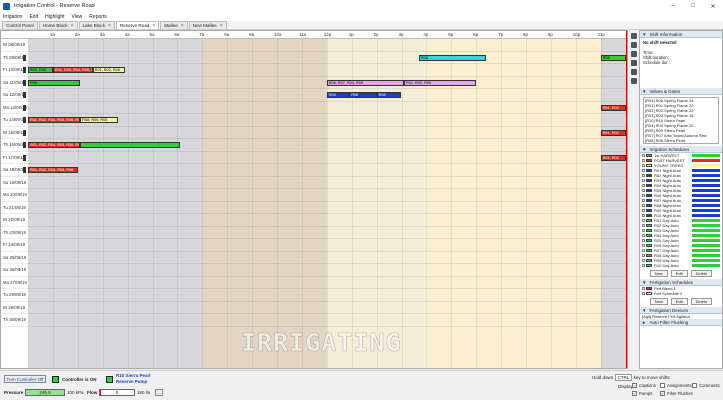 The image size is (723, 400). Describe the element at coordinates (314, 108) in the screenshot. I see `day-row: Mo 13/09/19` at that location.